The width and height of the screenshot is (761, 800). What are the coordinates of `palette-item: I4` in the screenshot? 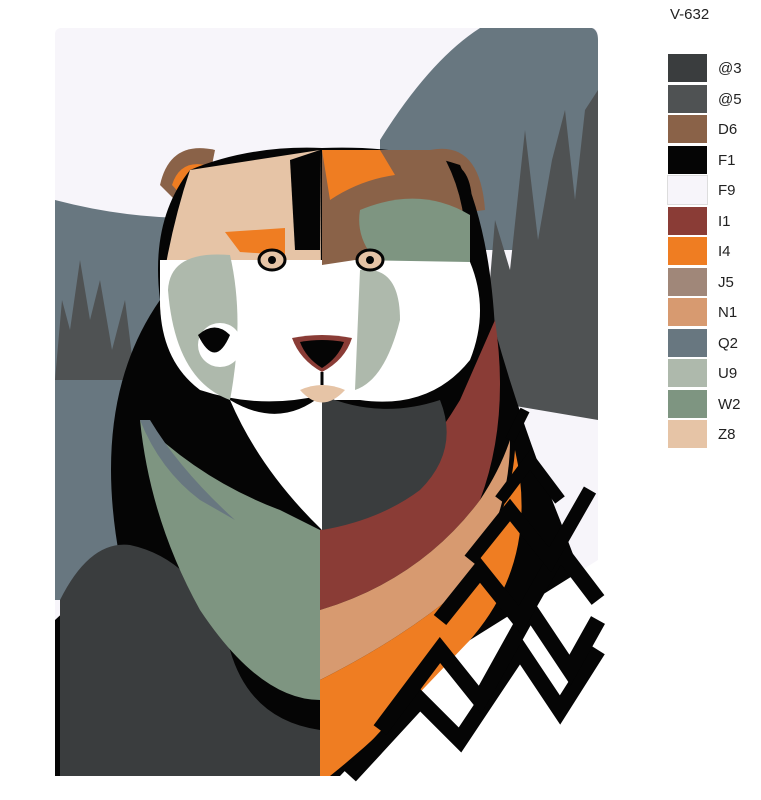 It's located at (713, 252).